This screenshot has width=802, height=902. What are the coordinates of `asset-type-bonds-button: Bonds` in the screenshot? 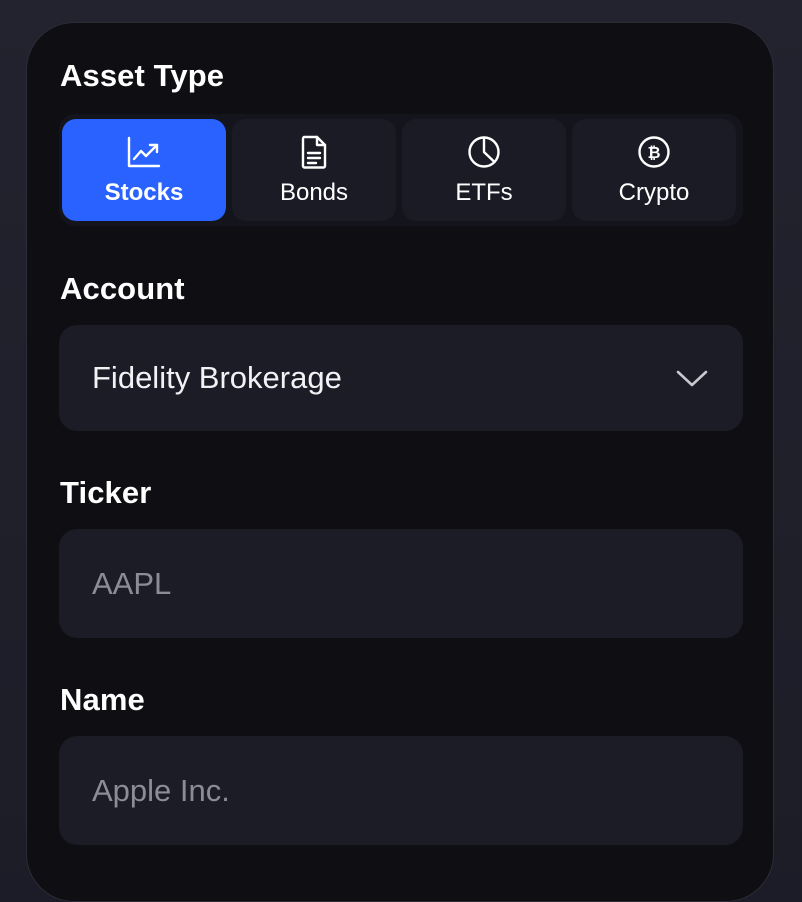 It's located at (314, 170).